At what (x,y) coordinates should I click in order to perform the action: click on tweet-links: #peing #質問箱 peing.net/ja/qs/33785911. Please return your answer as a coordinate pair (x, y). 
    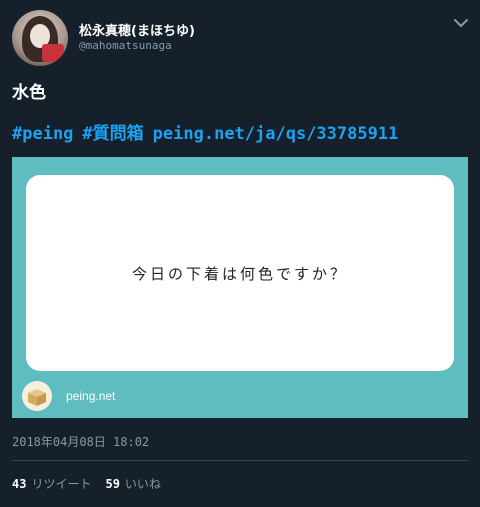
    Looking at the image, I should click on (209, 131).